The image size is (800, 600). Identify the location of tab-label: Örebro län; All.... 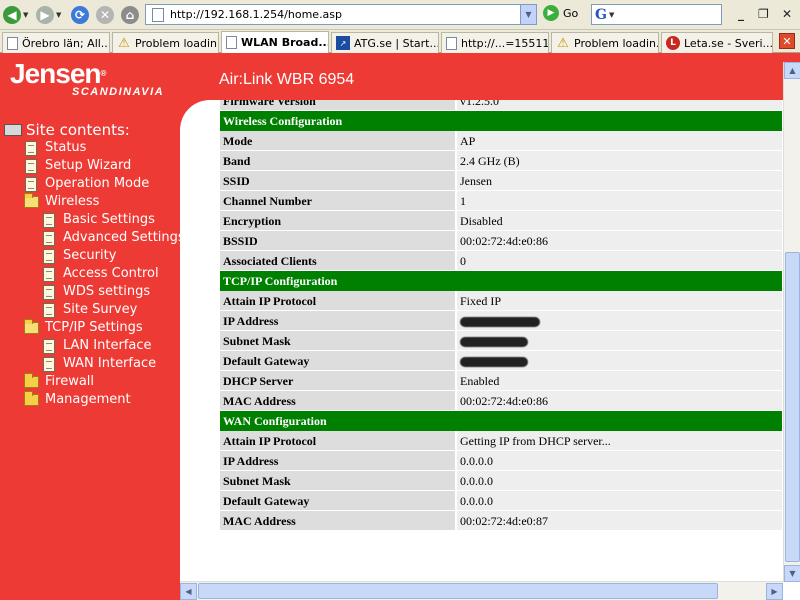
(66, 43).